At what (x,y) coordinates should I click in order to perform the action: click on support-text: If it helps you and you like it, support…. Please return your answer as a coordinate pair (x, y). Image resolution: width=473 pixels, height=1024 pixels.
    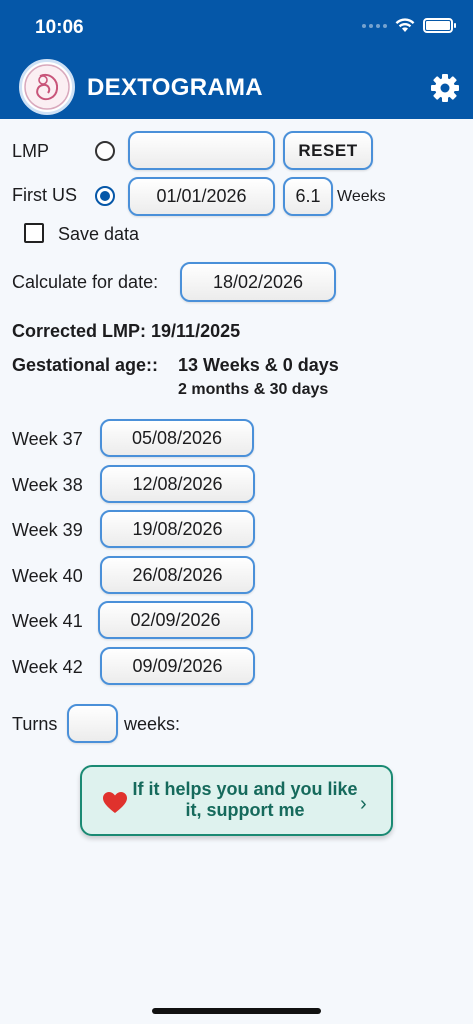
    Looking at the image, I should click on (245, 799).